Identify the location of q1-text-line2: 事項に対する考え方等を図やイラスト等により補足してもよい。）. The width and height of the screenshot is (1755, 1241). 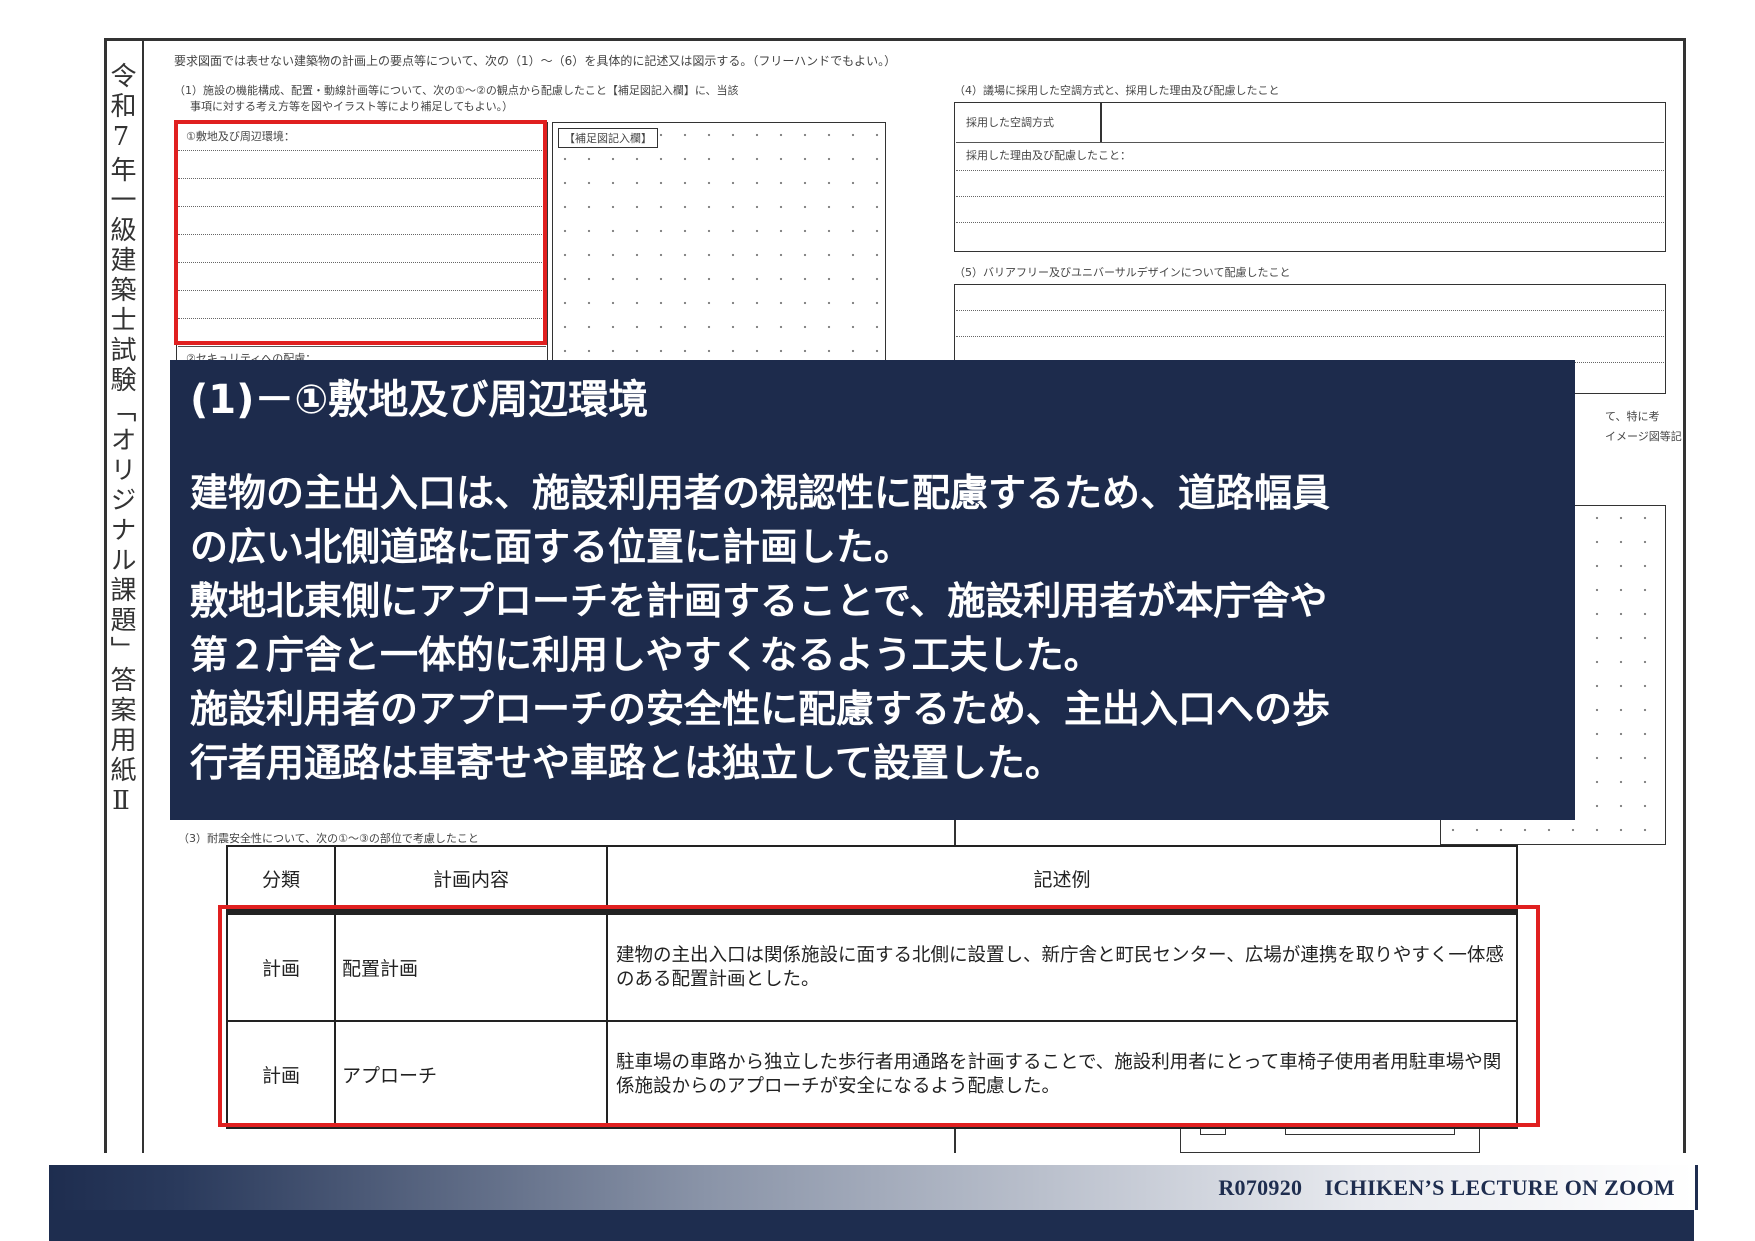
(352, 106).